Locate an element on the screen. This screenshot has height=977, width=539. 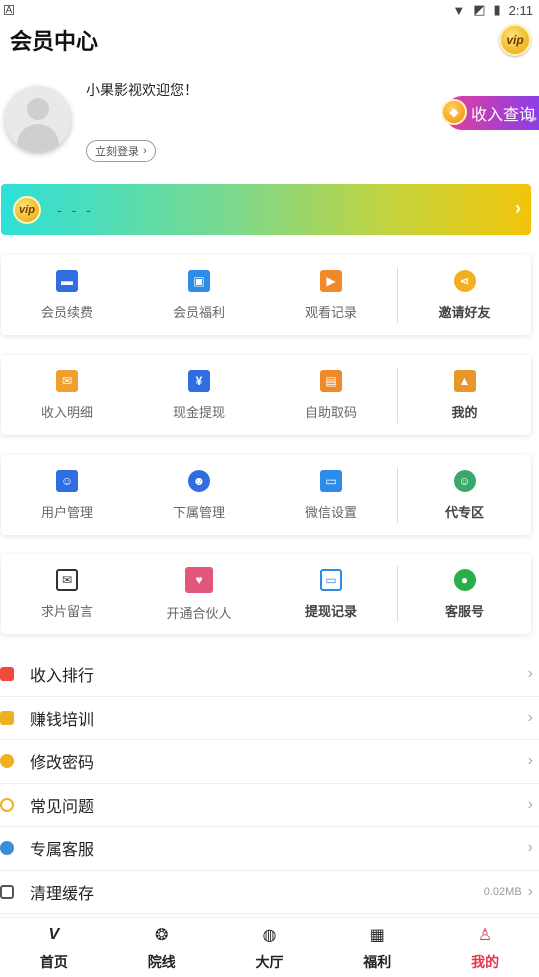
list-item-exclusive-service: 专属客服 › is located at coordinates (269, 849).